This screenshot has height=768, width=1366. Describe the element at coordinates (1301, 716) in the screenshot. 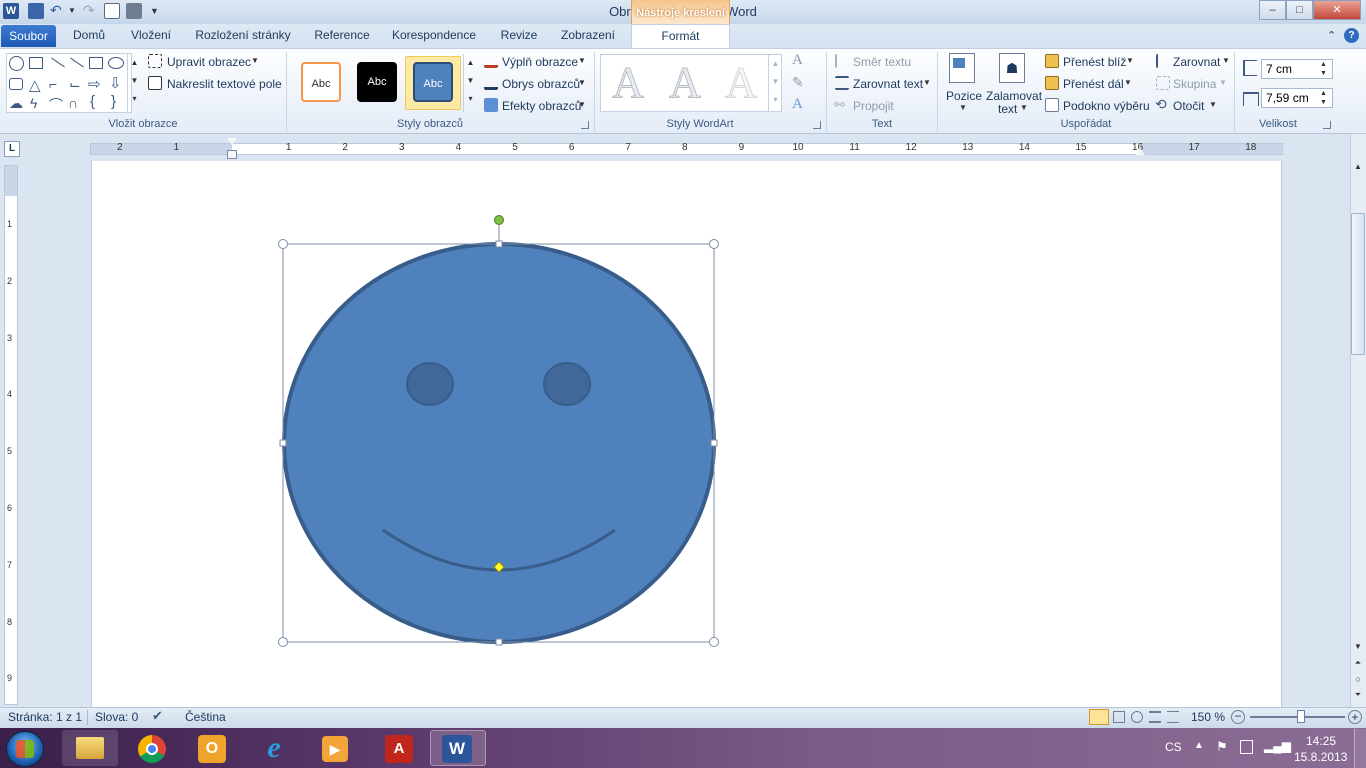

I see `zoom-slider-thumb` at that location.